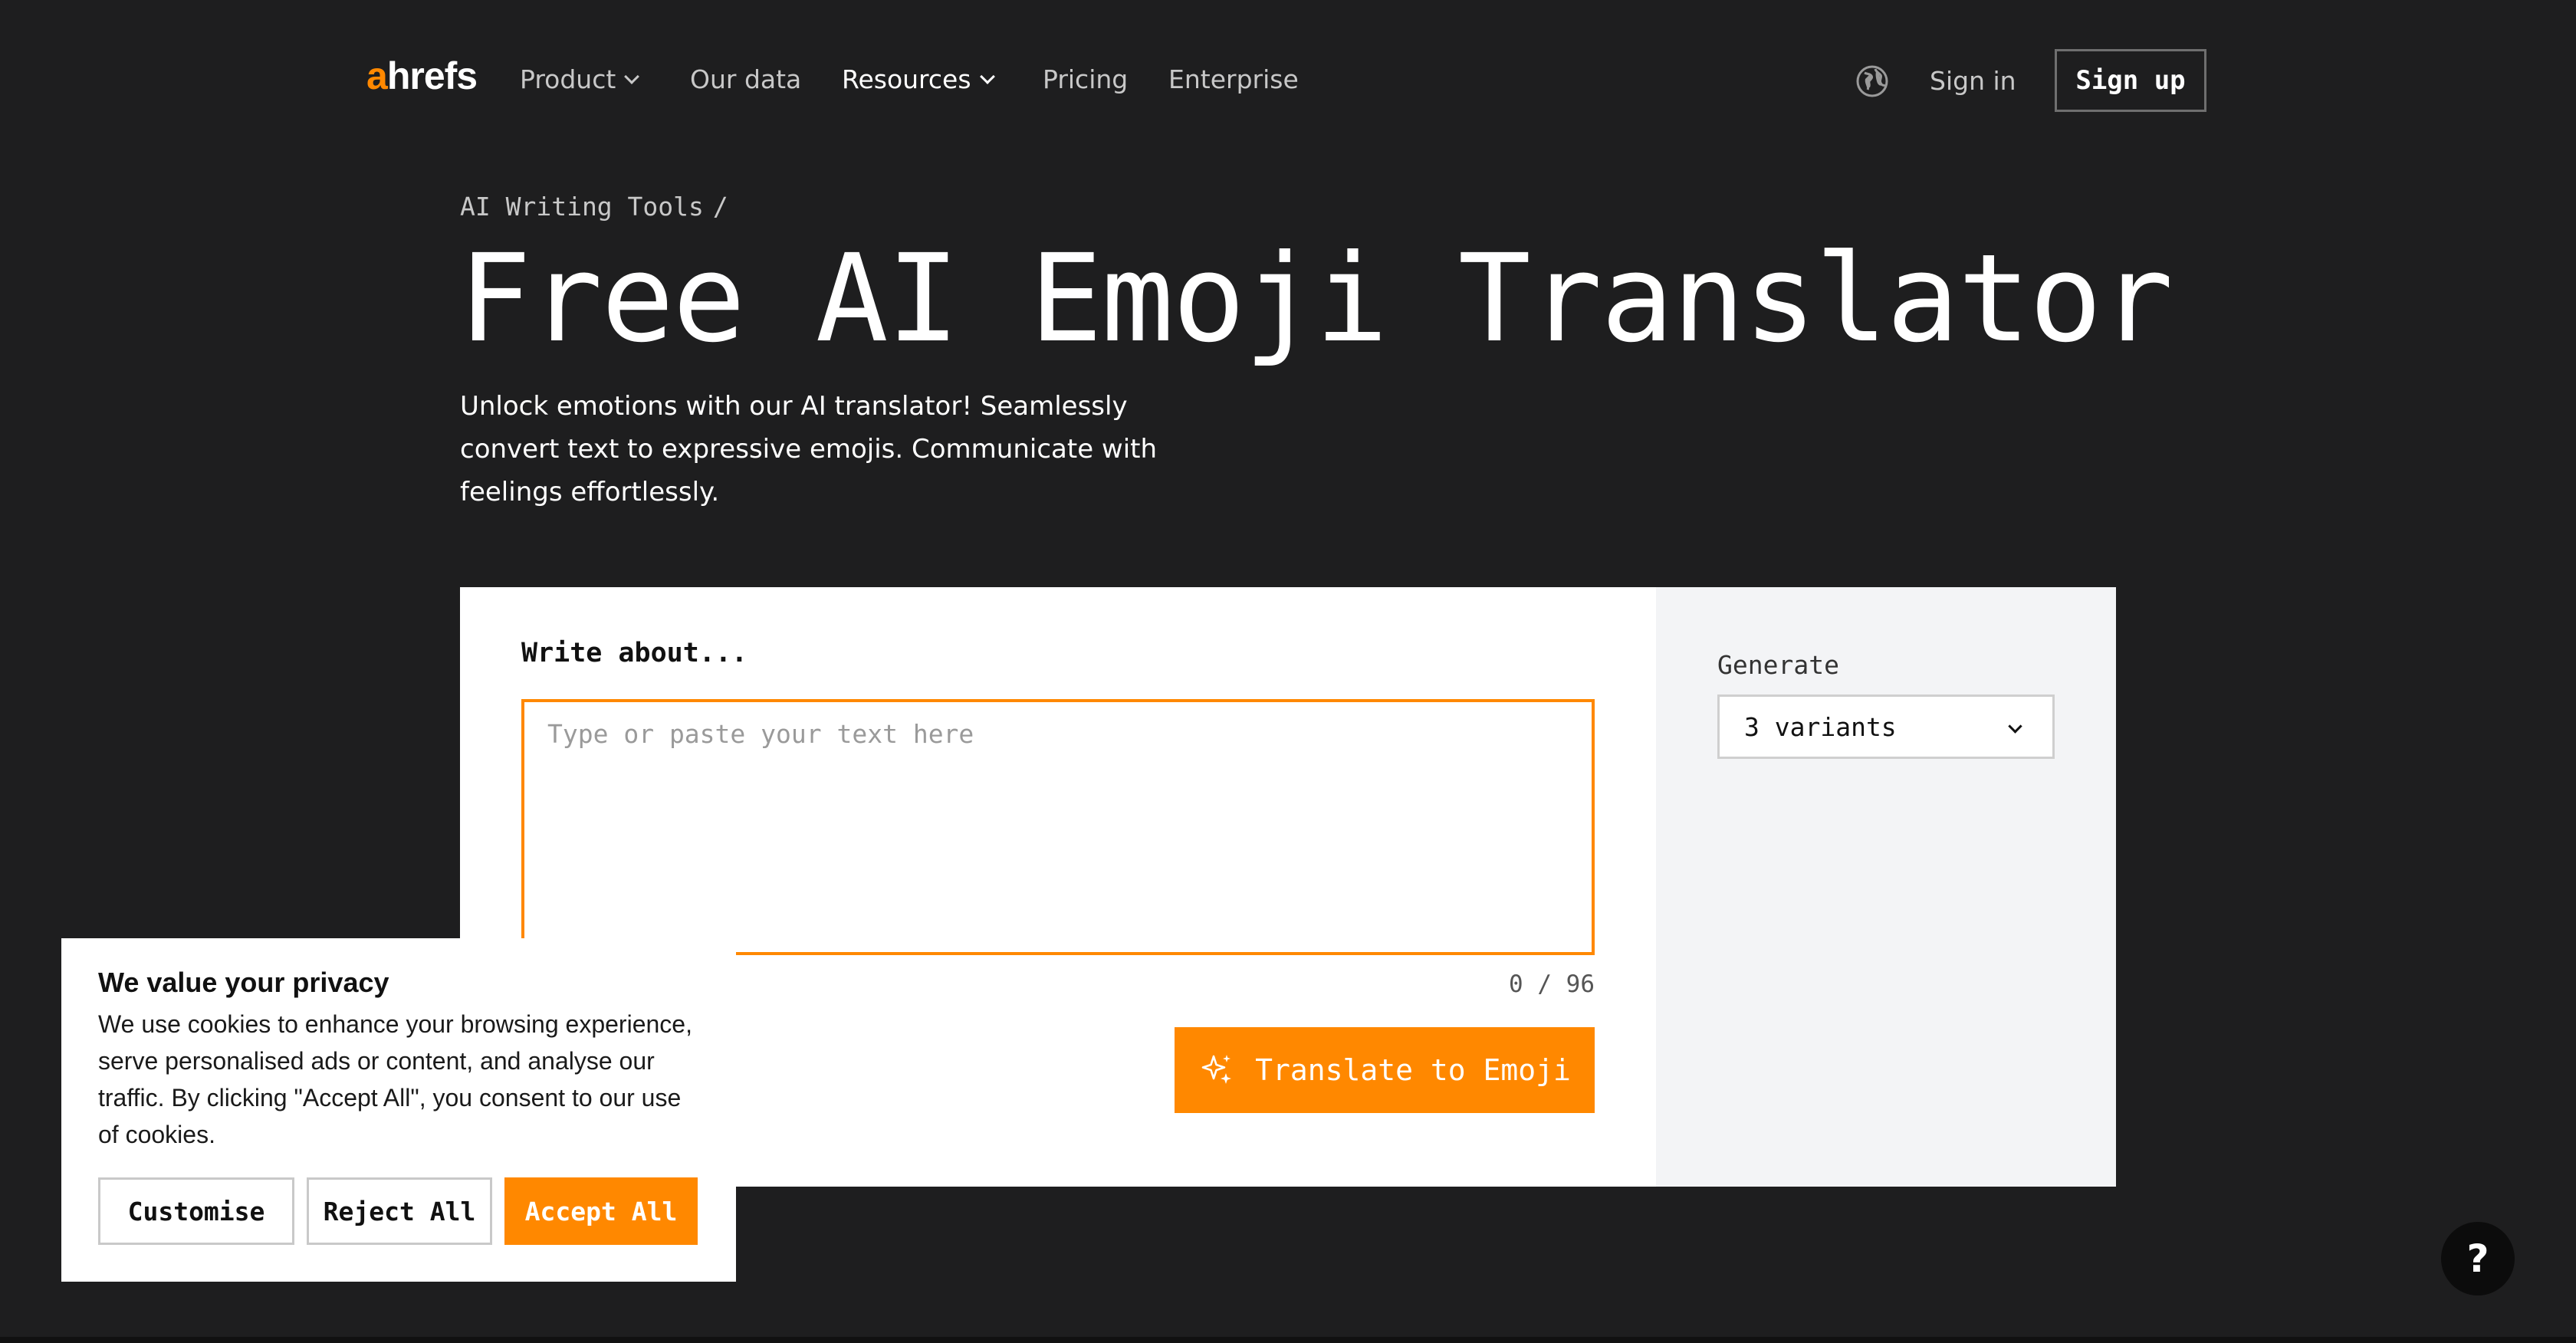  I want to click on variants-select: 3 variants, so click(1886, 727).